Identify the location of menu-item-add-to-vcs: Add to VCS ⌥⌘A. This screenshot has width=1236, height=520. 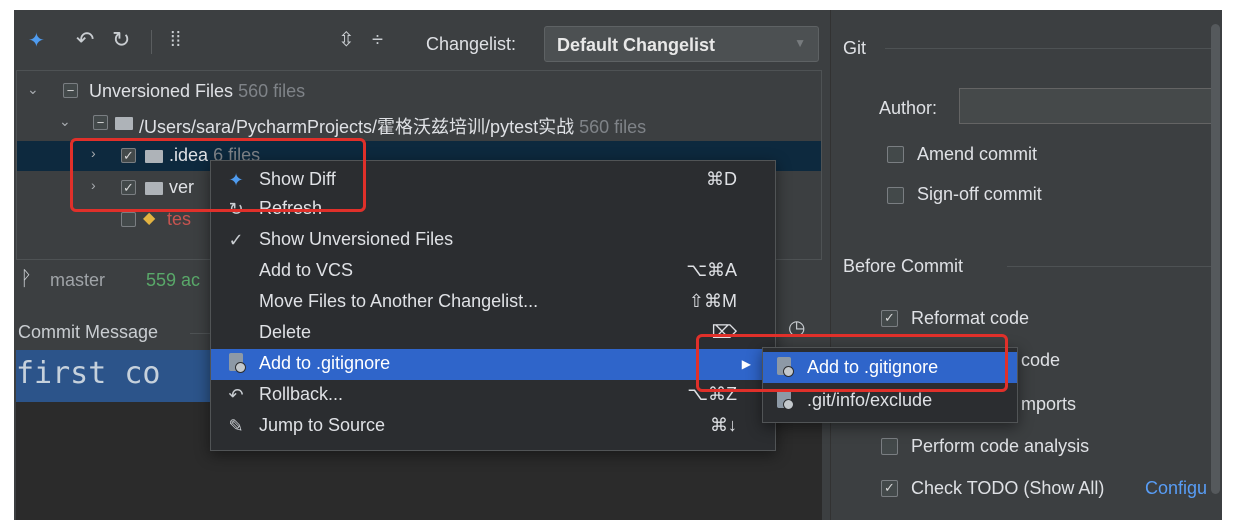
(493, 271).